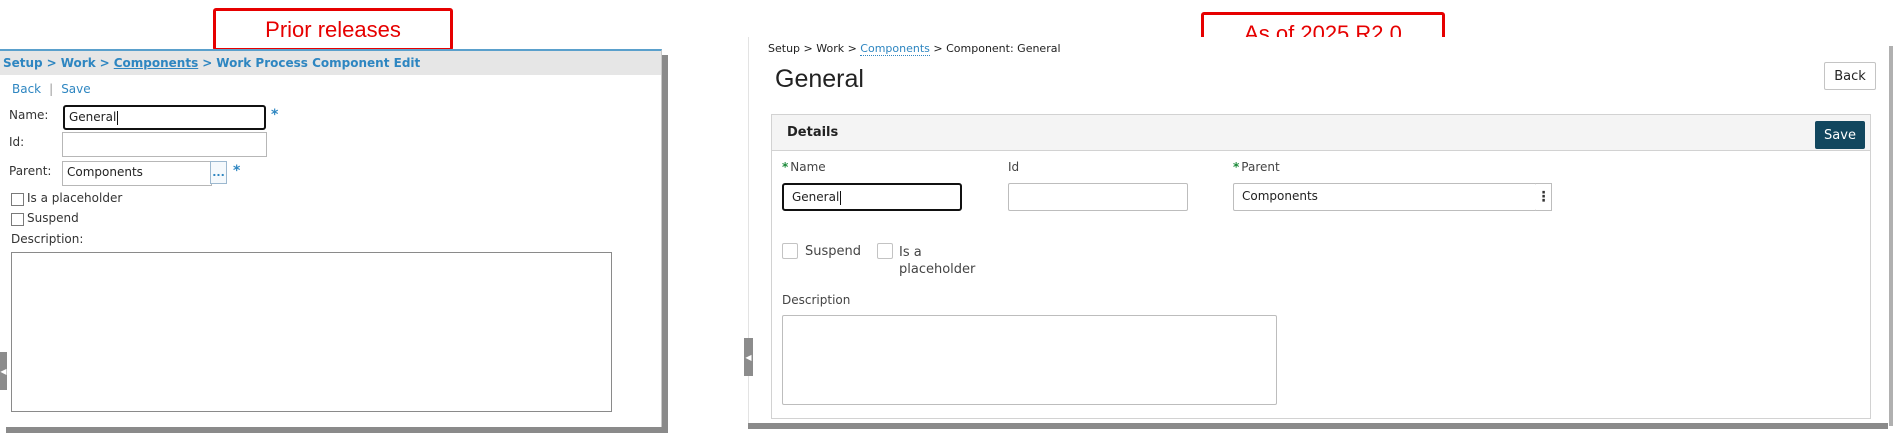 The image size is (1901, 433). I want to click on description-label: Description, so click(816, 300).